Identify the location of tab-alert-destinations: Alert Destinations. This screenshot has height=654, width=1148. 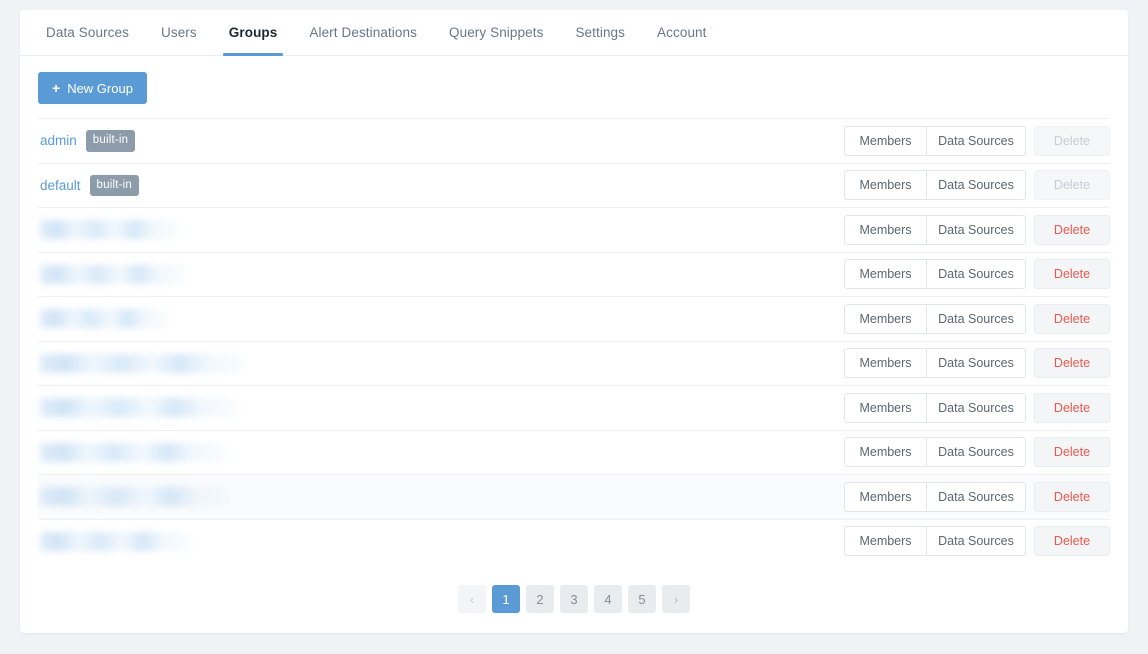
(363, 32).